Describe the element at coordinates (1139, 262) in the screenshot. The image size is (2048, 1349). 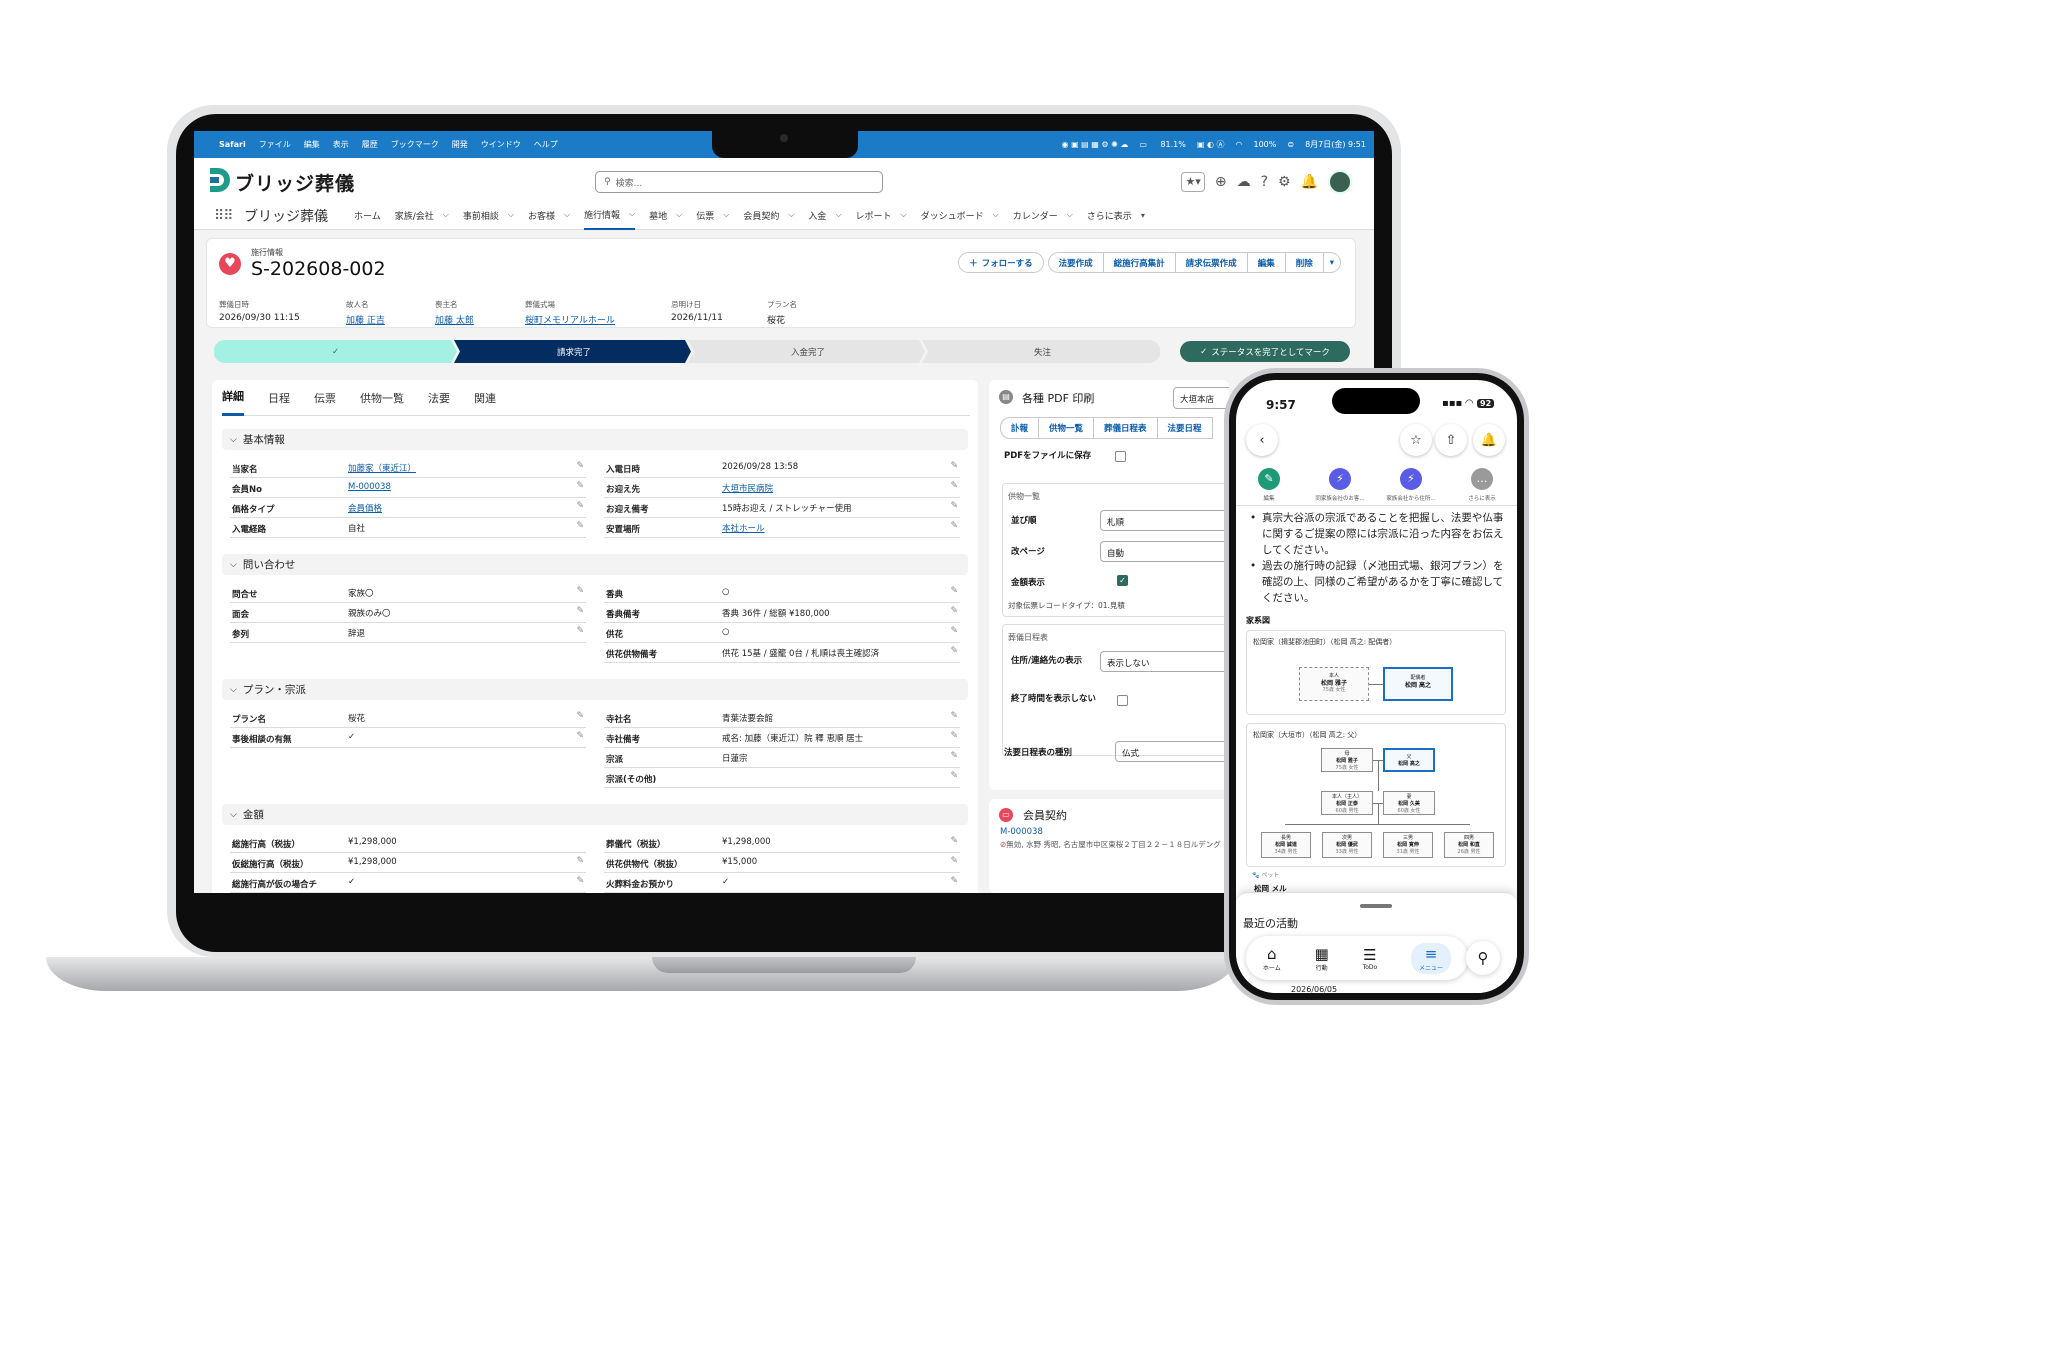
I see `total-sales-button: 総施行高集計` at that location.